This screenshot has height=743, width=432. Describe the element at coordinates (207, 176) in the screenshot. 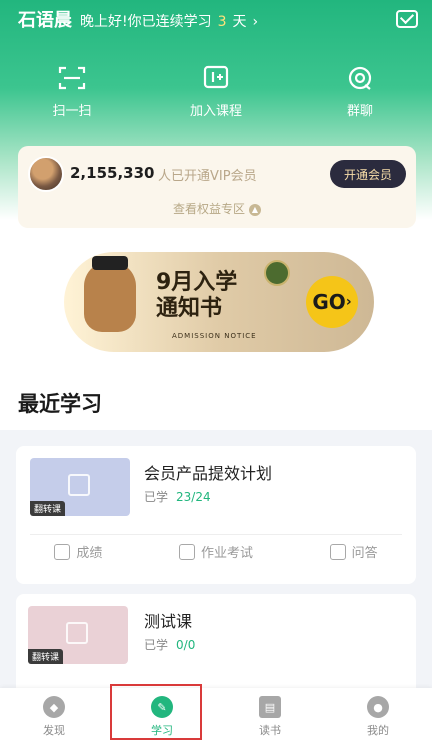

I see `vip-count-text: 人已开通VIP会员` at that location.